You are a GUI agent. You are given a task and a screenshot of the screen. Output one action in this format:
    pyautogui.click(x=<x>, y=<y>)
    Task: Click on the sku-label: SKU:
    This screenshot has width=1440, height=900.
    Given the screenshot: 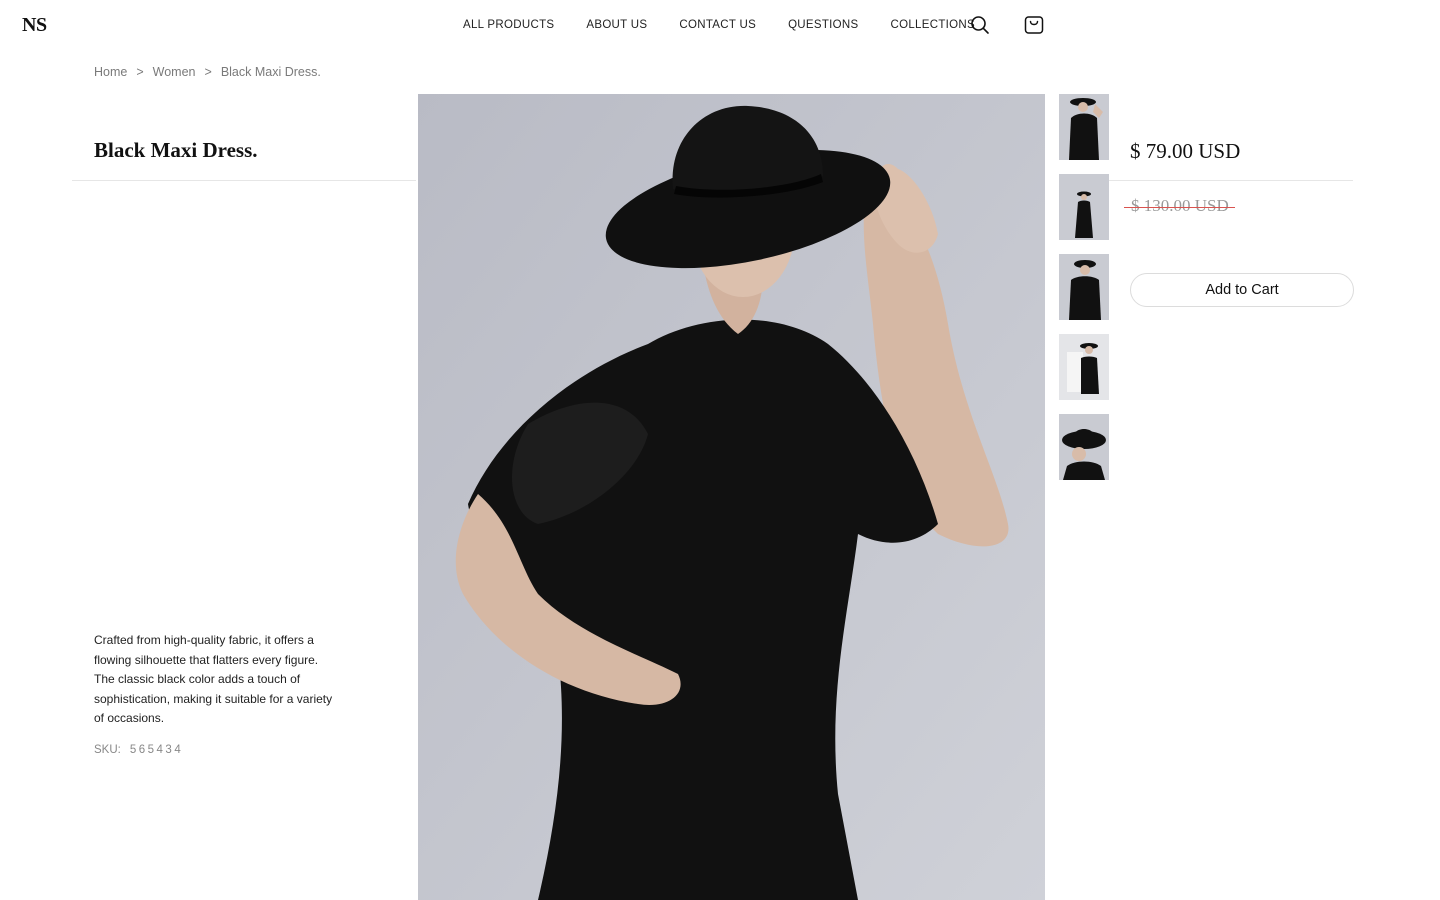 What is the action you would take?
    pyautogui.click(x=107, y=750)
    